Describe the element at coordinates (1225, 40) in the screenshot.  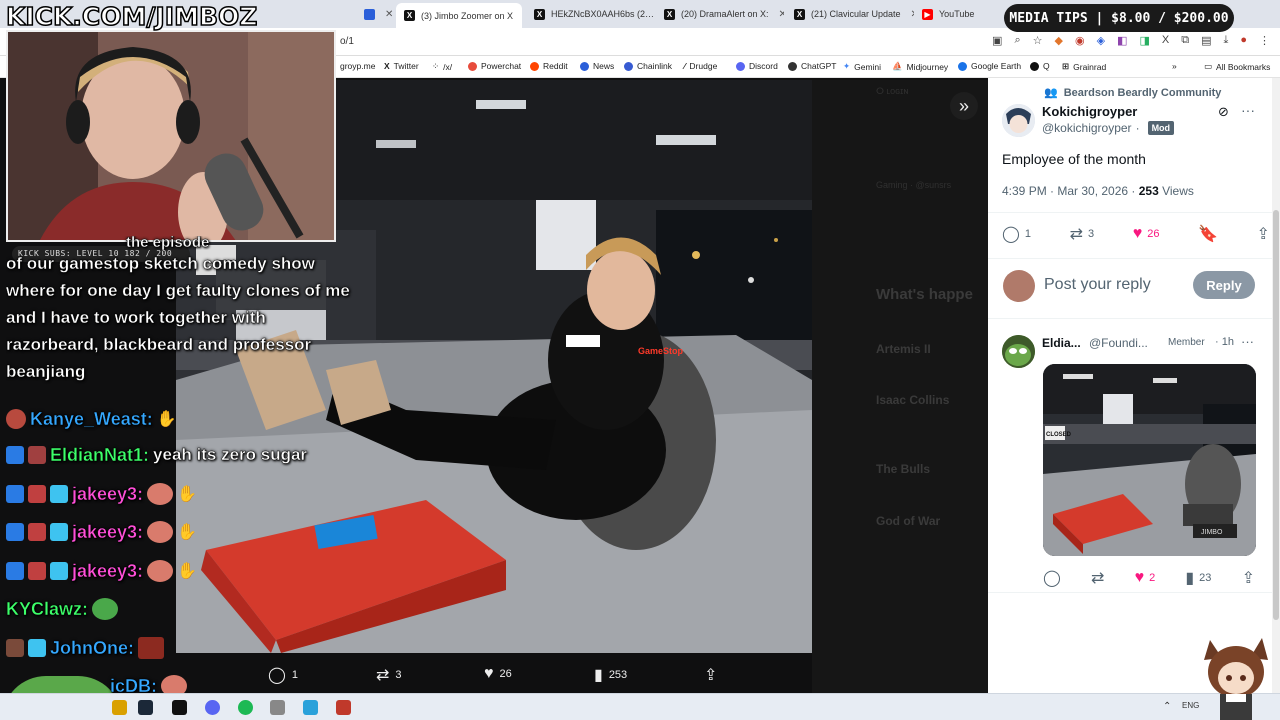
I see `download-icon: ⤓` at that location.